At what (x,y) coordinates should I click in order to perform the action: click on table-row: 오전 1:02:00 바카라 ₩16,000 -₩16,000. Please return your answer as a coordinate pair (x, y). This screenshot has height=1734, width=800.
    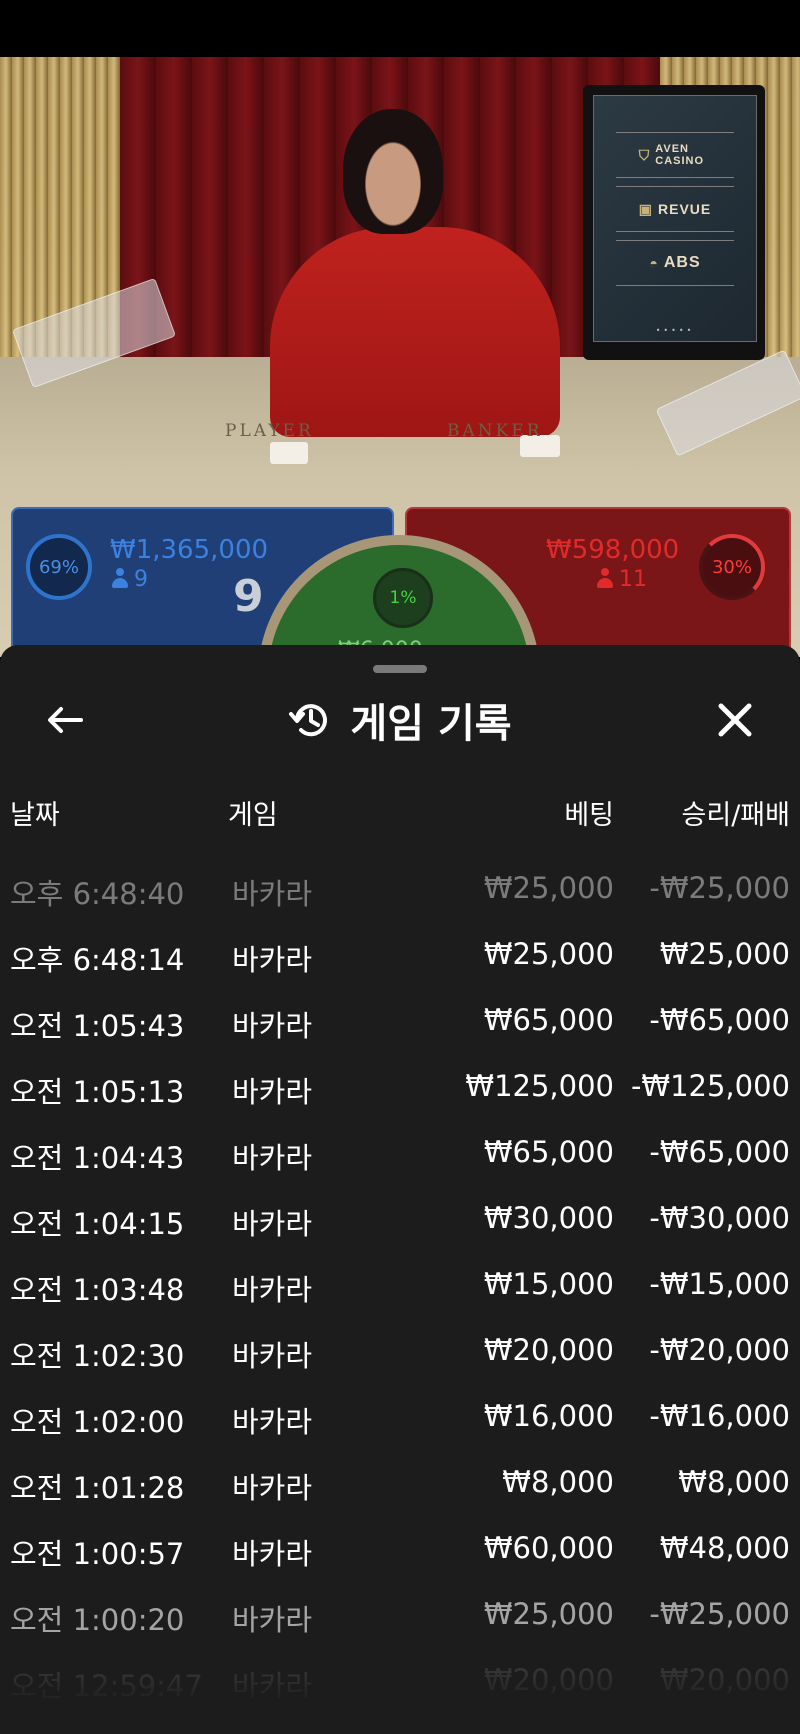
    Looking at the image, I should click on (400, 1432).